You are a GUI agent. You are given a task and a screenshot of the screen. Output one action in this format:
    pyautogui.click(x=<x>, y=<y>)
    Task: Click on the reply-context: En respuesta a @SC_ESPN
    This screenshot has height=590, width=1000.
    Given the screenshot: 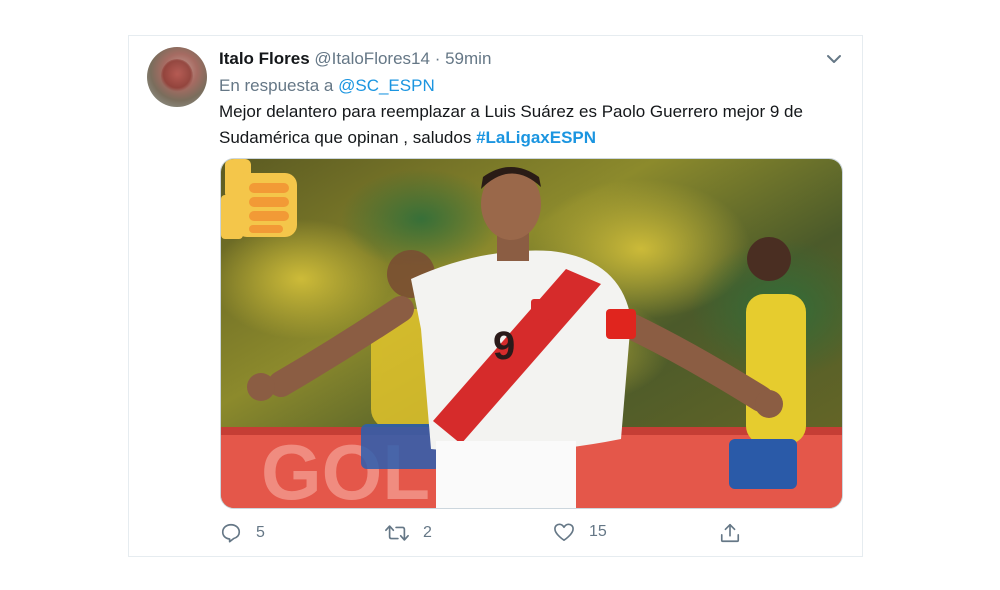 What is the action you would take?
    pyautogui.click(x=327, y=86)
    